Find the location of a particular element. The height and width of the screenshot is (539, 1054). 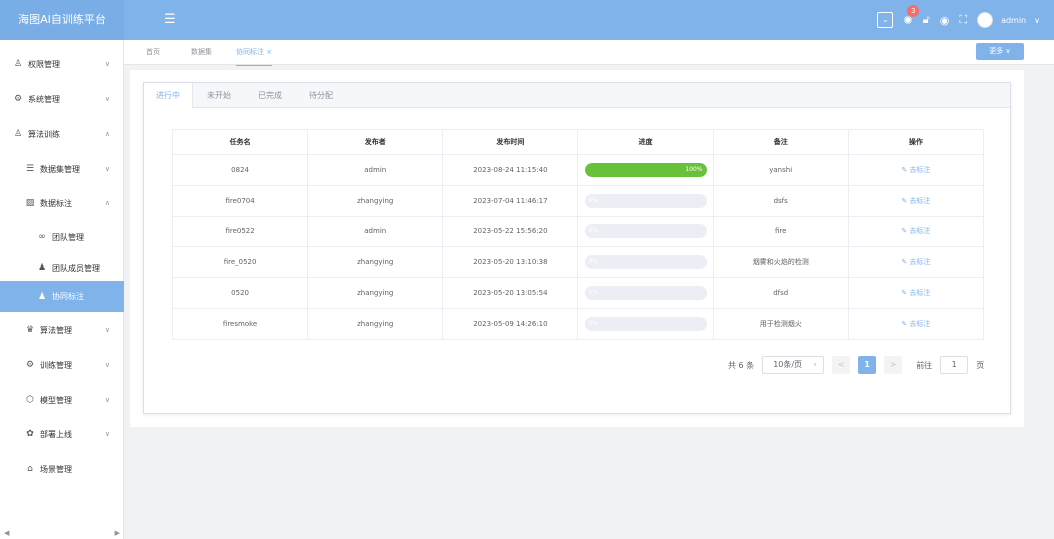

top-header: 海图AI自训练平台 ☰ ⌄ ✺ 3 🔓︎ ◉ ⛶ admin ∨ is located at coordinates (527, 20).